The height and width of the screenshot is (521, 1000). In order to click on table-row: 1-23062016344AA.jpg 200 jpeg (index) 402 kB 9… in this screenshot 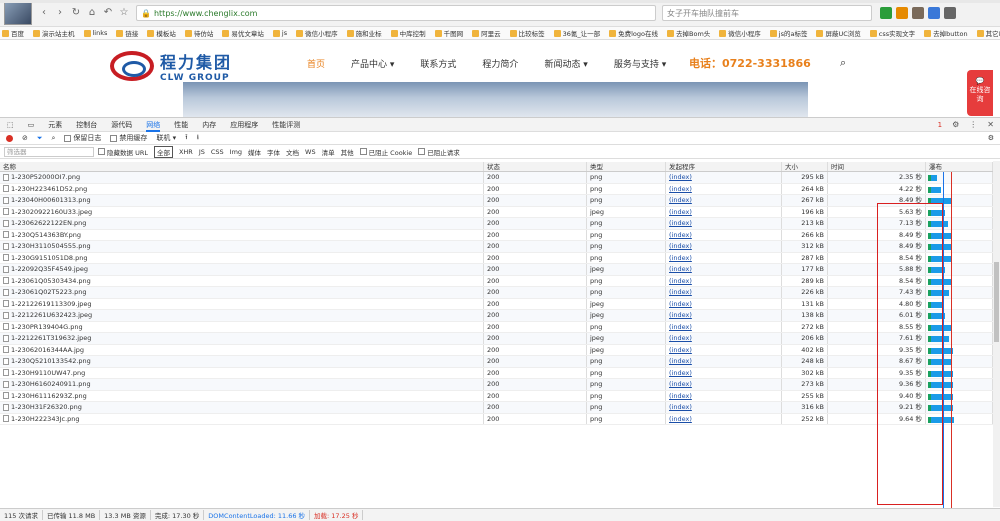, I will do `click(496, 350)`.